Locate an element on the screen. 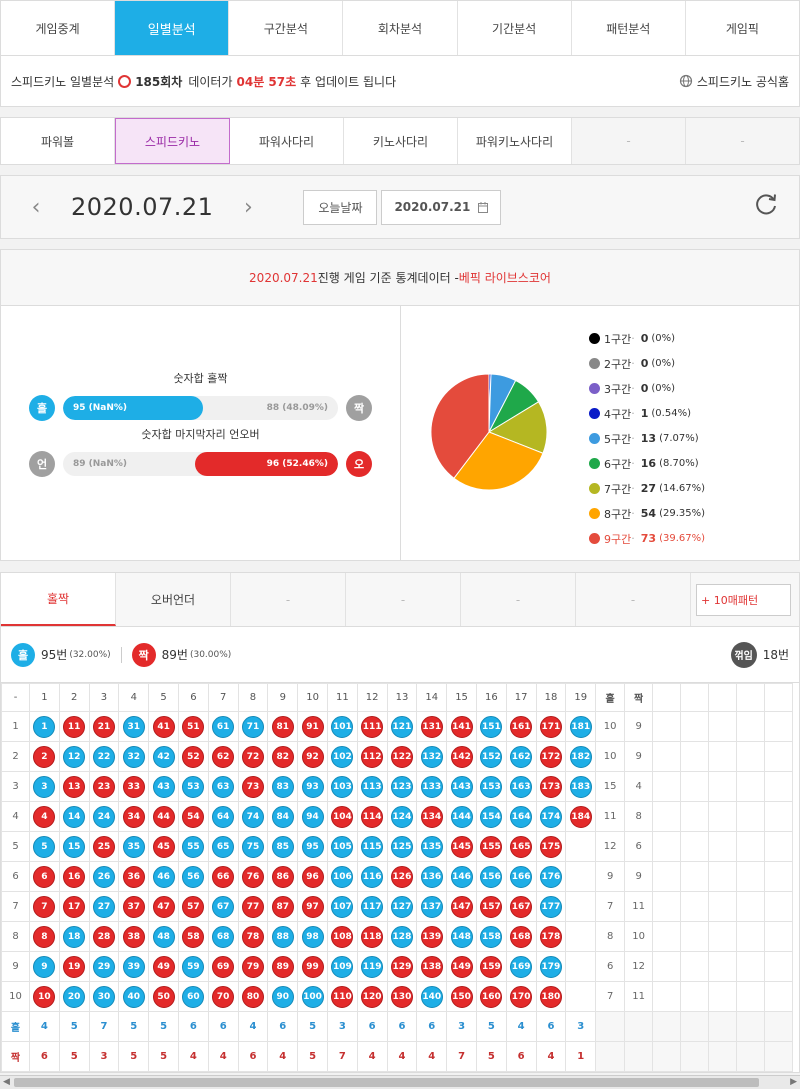 The height and width of the screenshot is (1089, 800). row-odd-count: 15 is located at coordinates (610, 786).